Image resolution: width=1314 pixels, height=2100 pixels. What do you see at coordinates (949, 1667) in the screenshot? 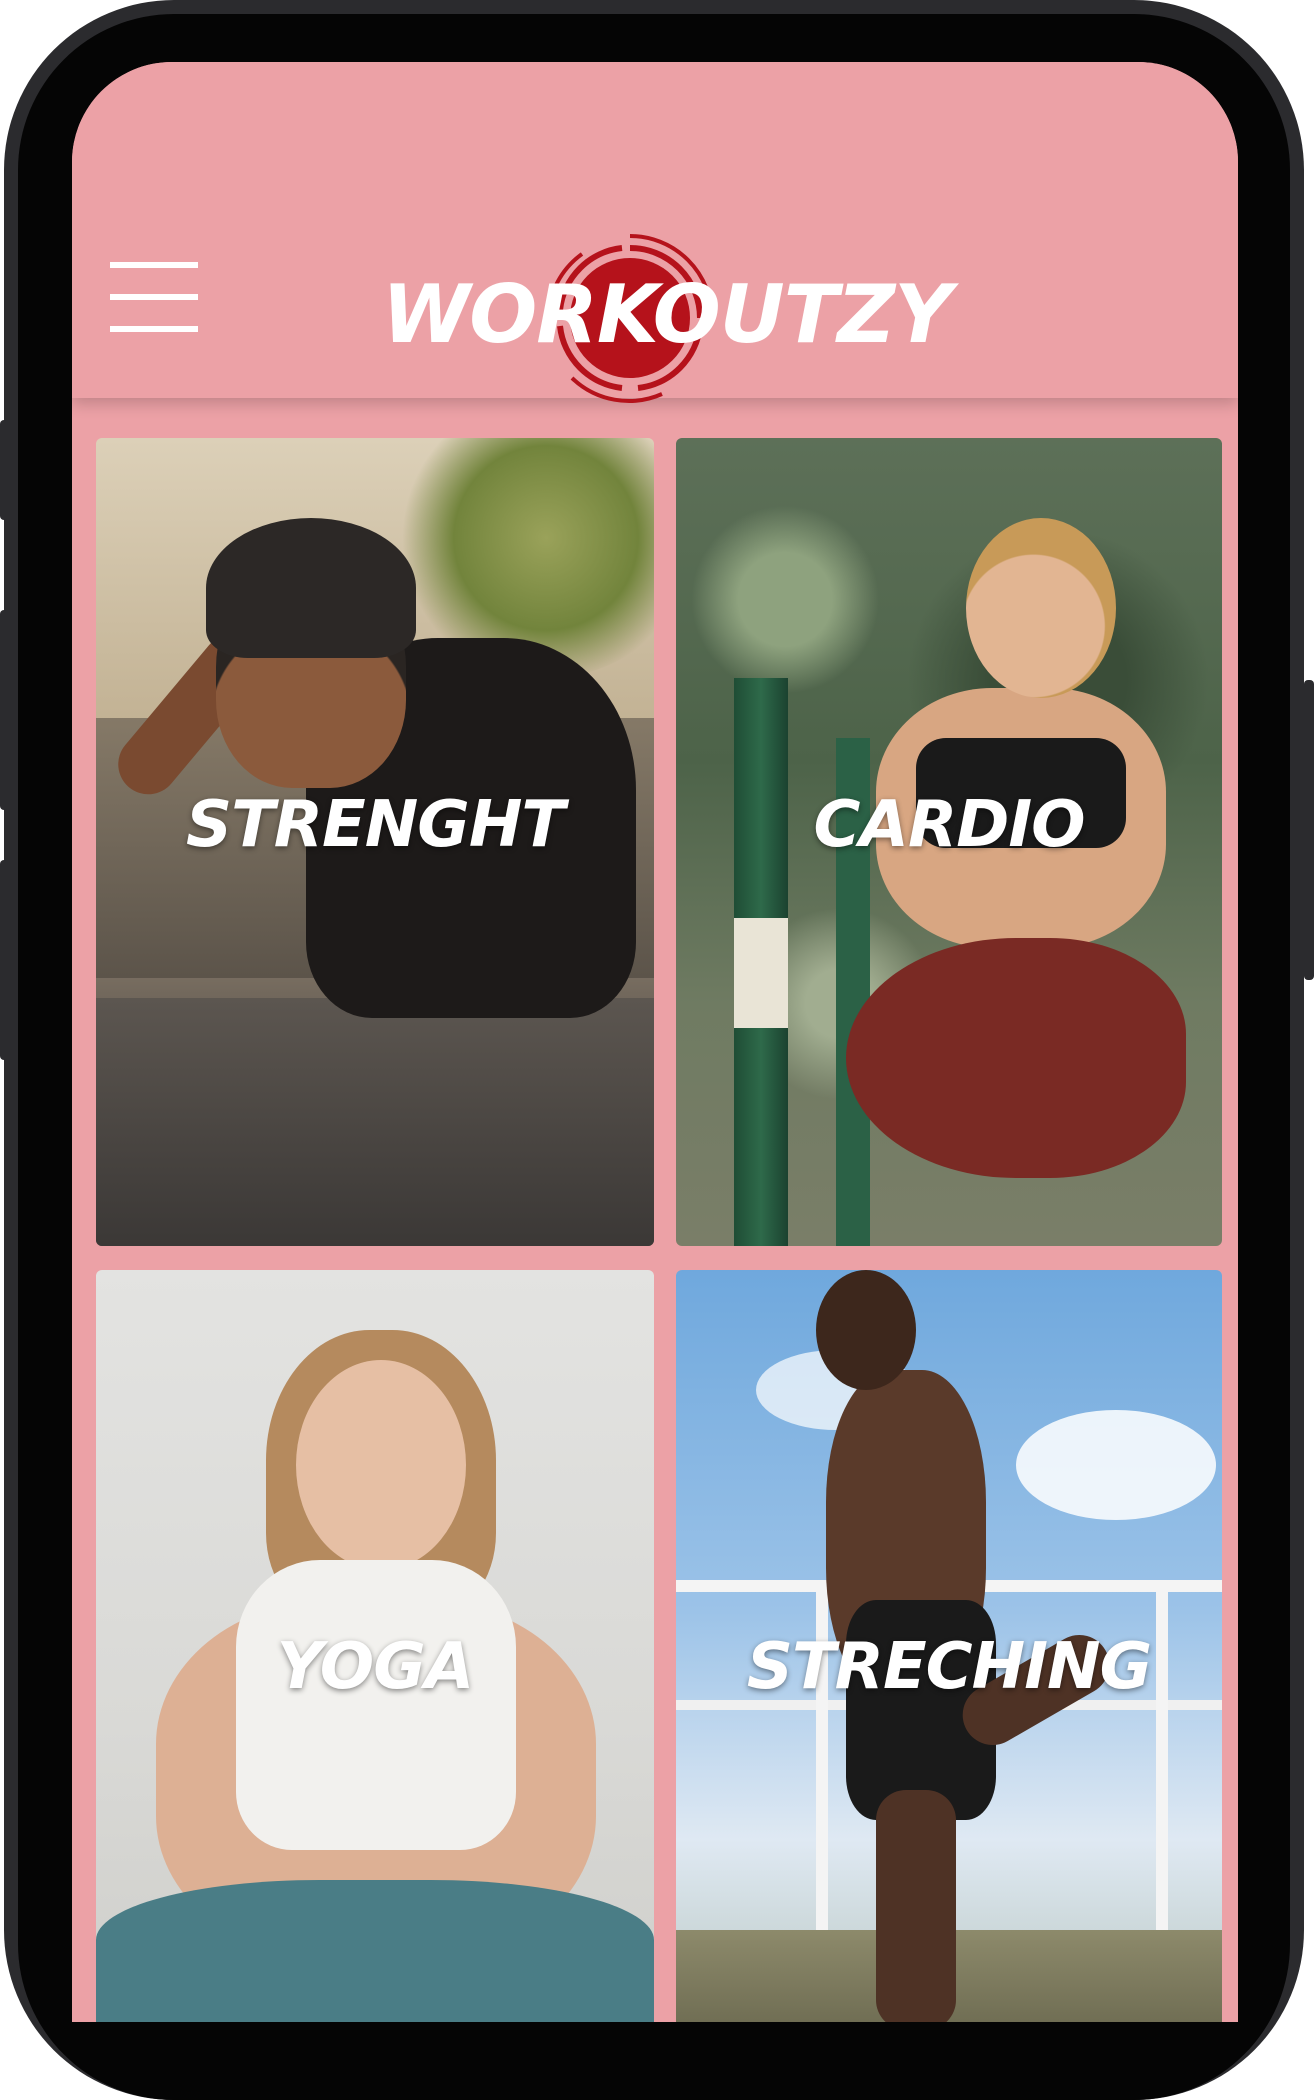
I see `category-label: STRECHING` at bounding box center [949, 1667].